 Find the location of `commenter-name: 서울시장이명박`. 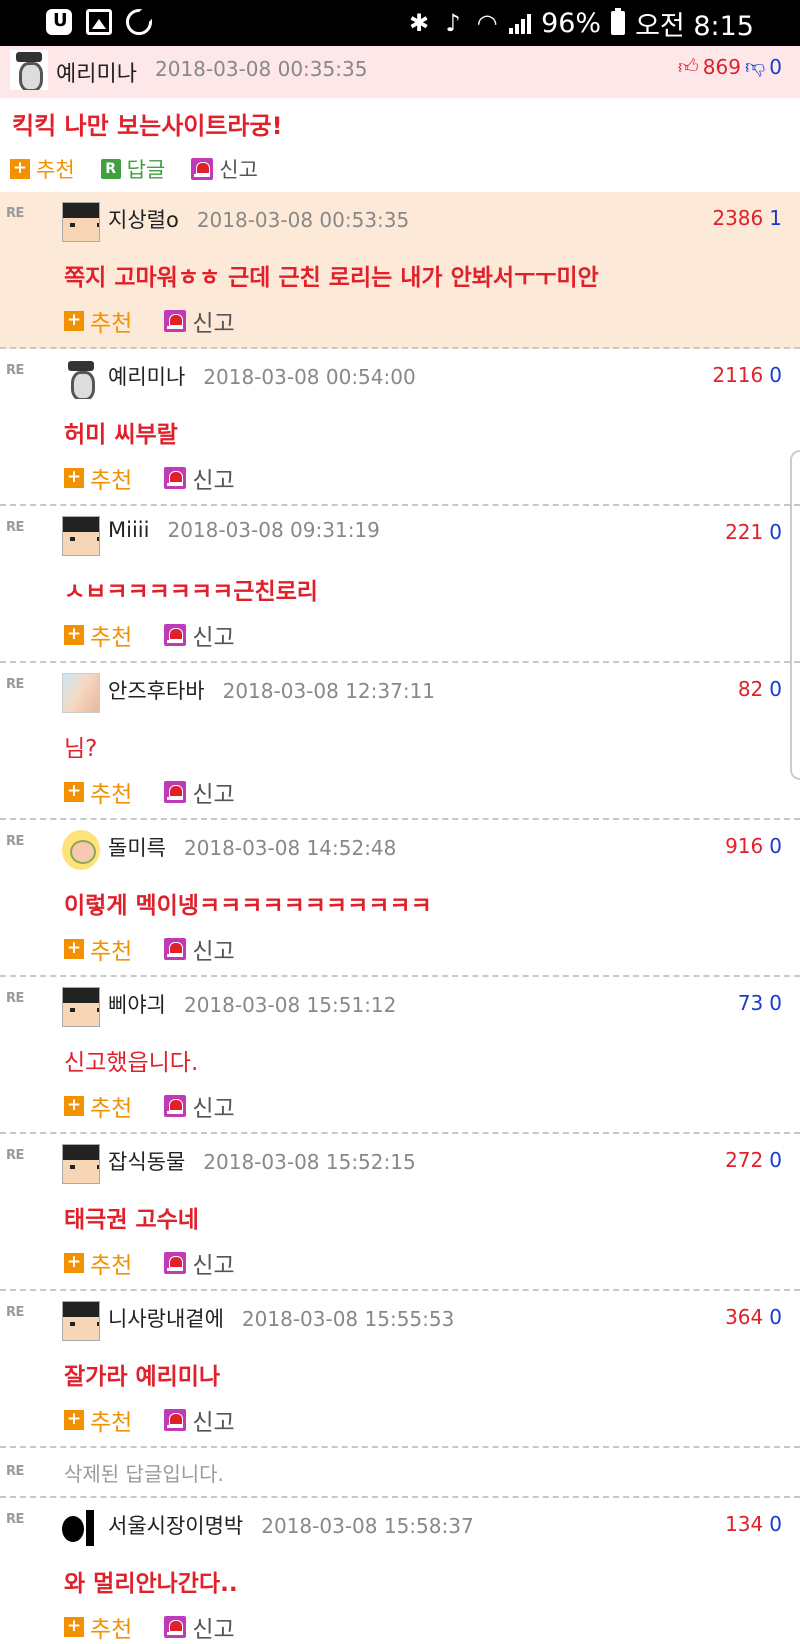

commenter-name: 서울시장이명박 is located at coordinates (175, 1525).